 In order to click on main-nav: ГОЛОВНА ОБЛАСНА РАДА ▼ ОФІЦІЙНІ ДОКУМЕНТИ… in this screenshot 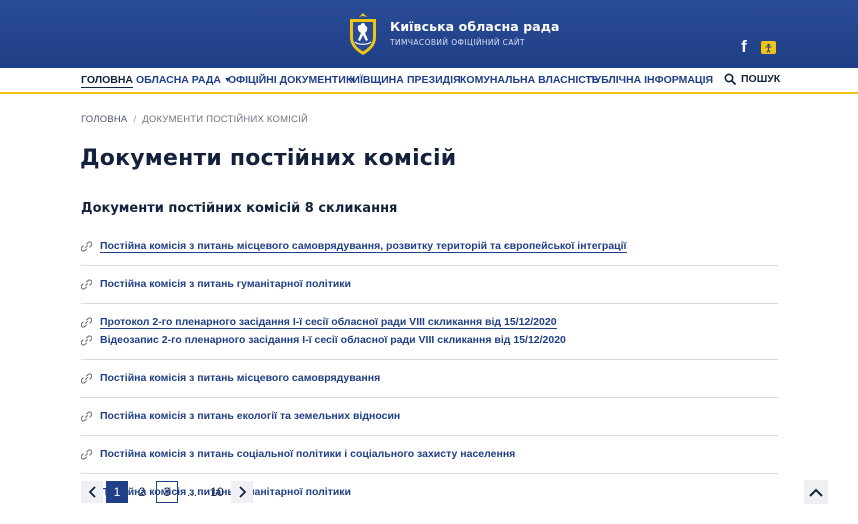, I will do `click(429, 81)`.